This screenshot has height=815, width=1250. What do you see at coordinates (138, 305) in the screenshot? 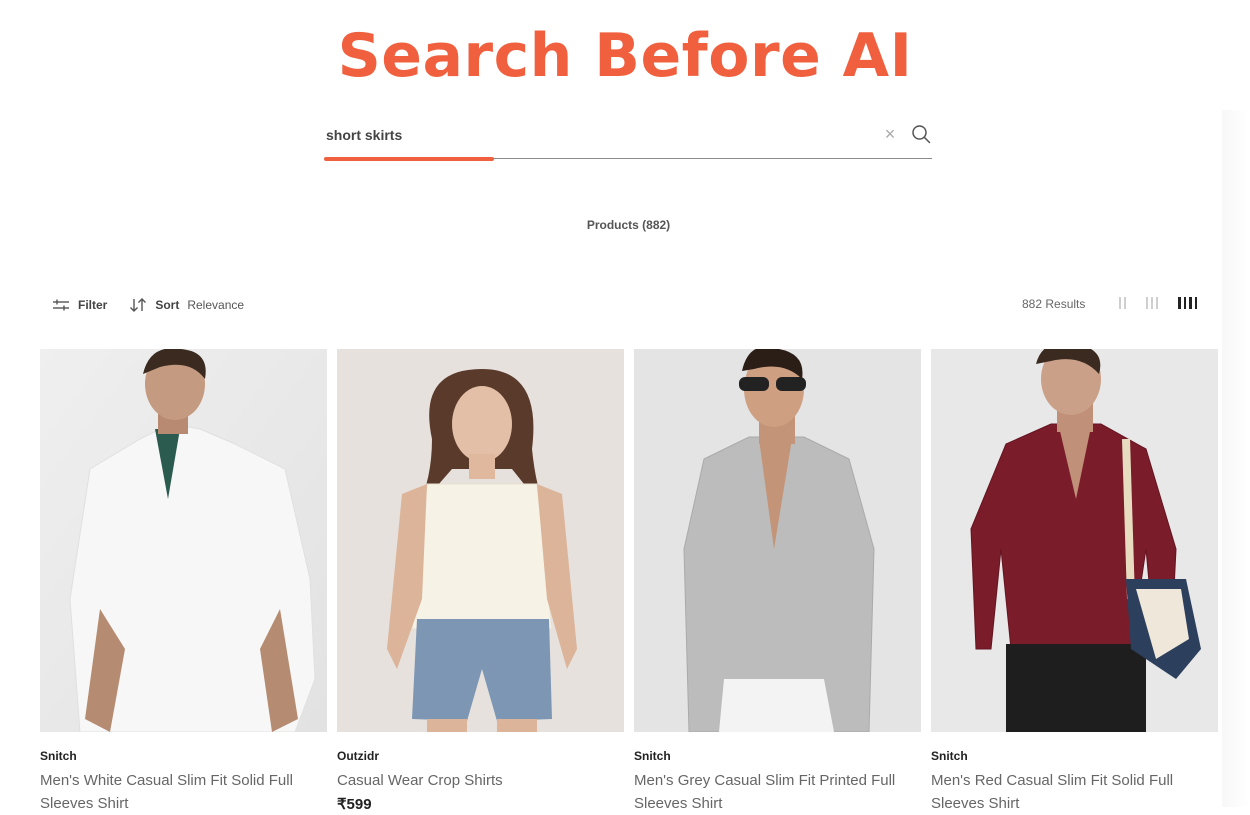
I see `sort-icon` at bounding box center [138, 305].